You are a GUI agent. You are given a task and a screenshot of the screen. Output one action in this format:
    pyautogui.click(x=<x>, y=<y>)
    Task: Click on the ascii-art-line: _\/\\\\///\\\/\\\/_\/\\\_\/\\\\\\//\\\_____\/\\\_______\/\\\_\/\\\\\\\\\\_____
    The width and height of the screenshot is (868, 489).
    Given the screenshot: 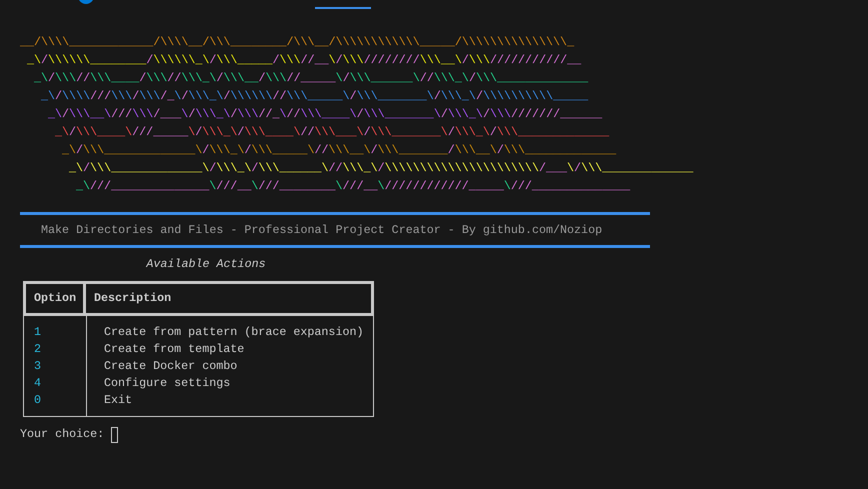 What is the action you would take?
    pyautogui.click(x=314, y=96)
    